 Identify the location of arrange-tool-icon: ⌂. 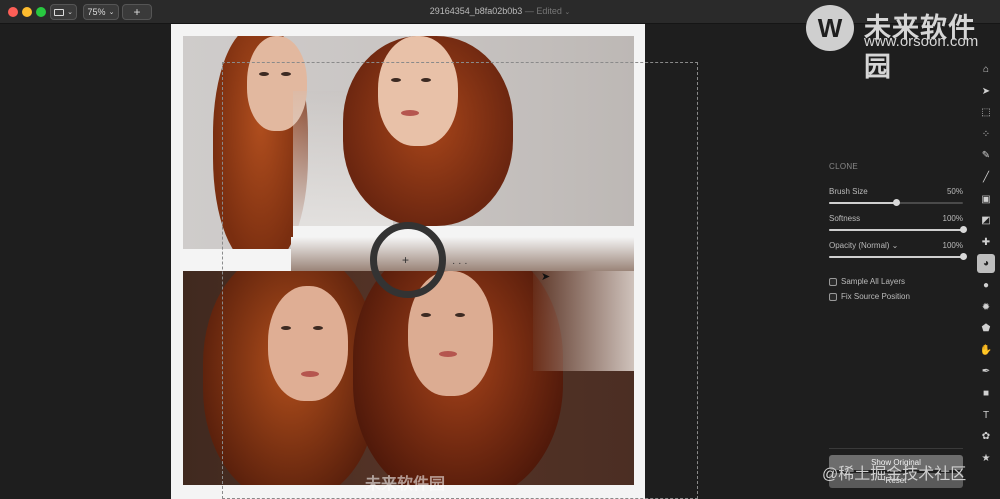
(986, 69).